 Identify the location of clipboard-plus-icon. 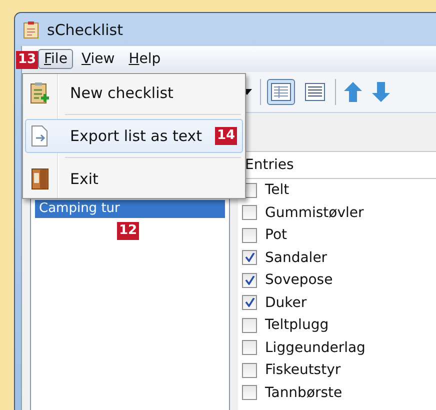
(40, 93).